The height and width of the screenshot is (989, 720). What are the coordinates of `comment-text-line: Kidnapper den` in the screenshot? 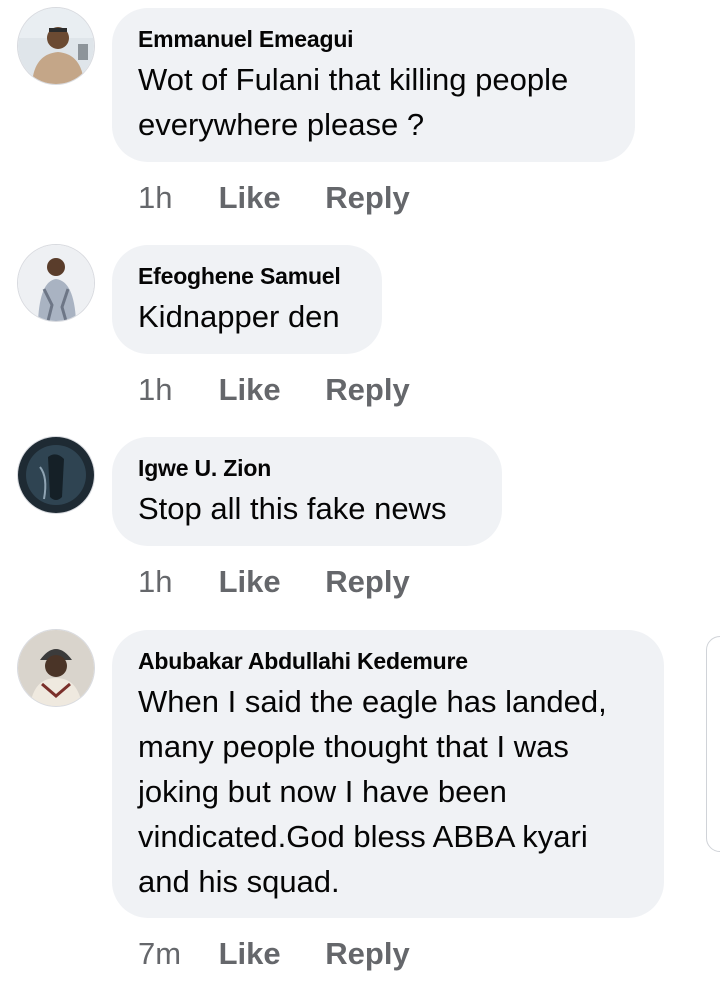 It's located at (239, 316).